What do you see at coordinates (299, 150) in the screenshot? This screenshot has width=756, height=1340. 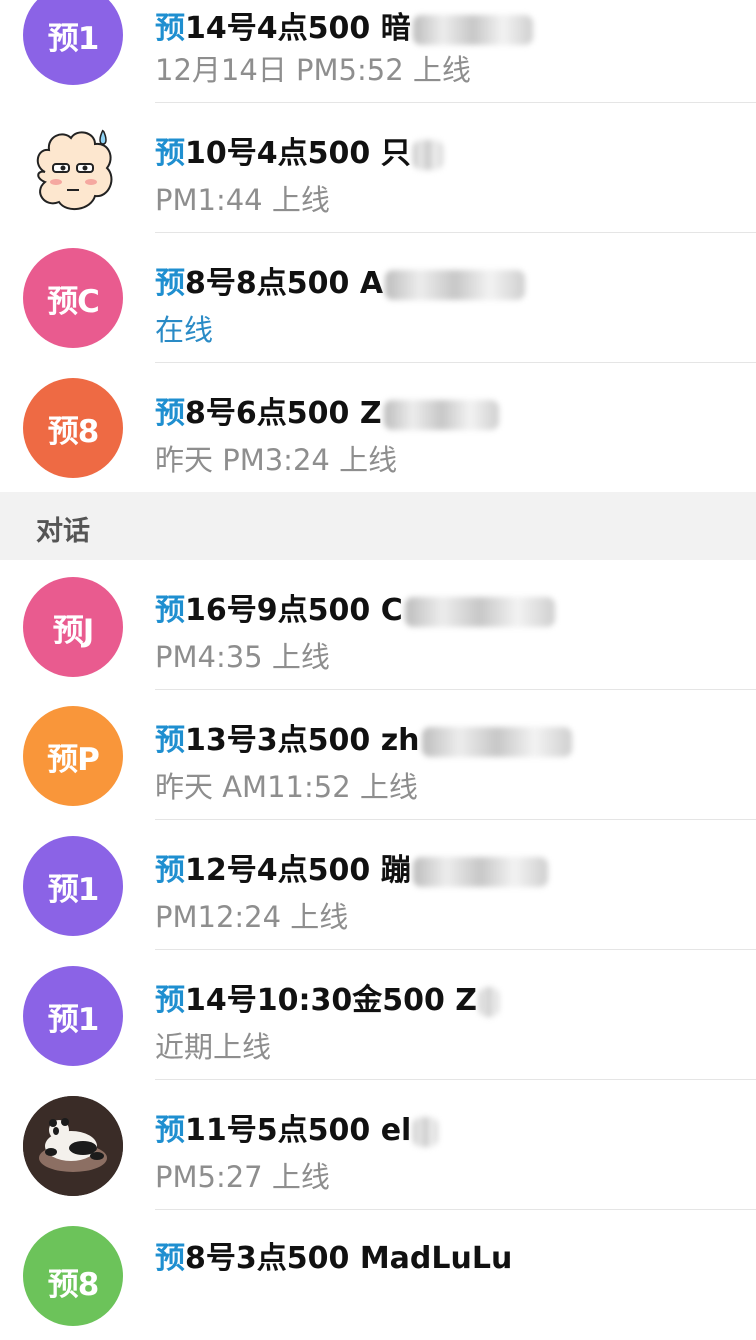 I see `contact-name: 预10号4点500 只` at bounding box center [299, 150].